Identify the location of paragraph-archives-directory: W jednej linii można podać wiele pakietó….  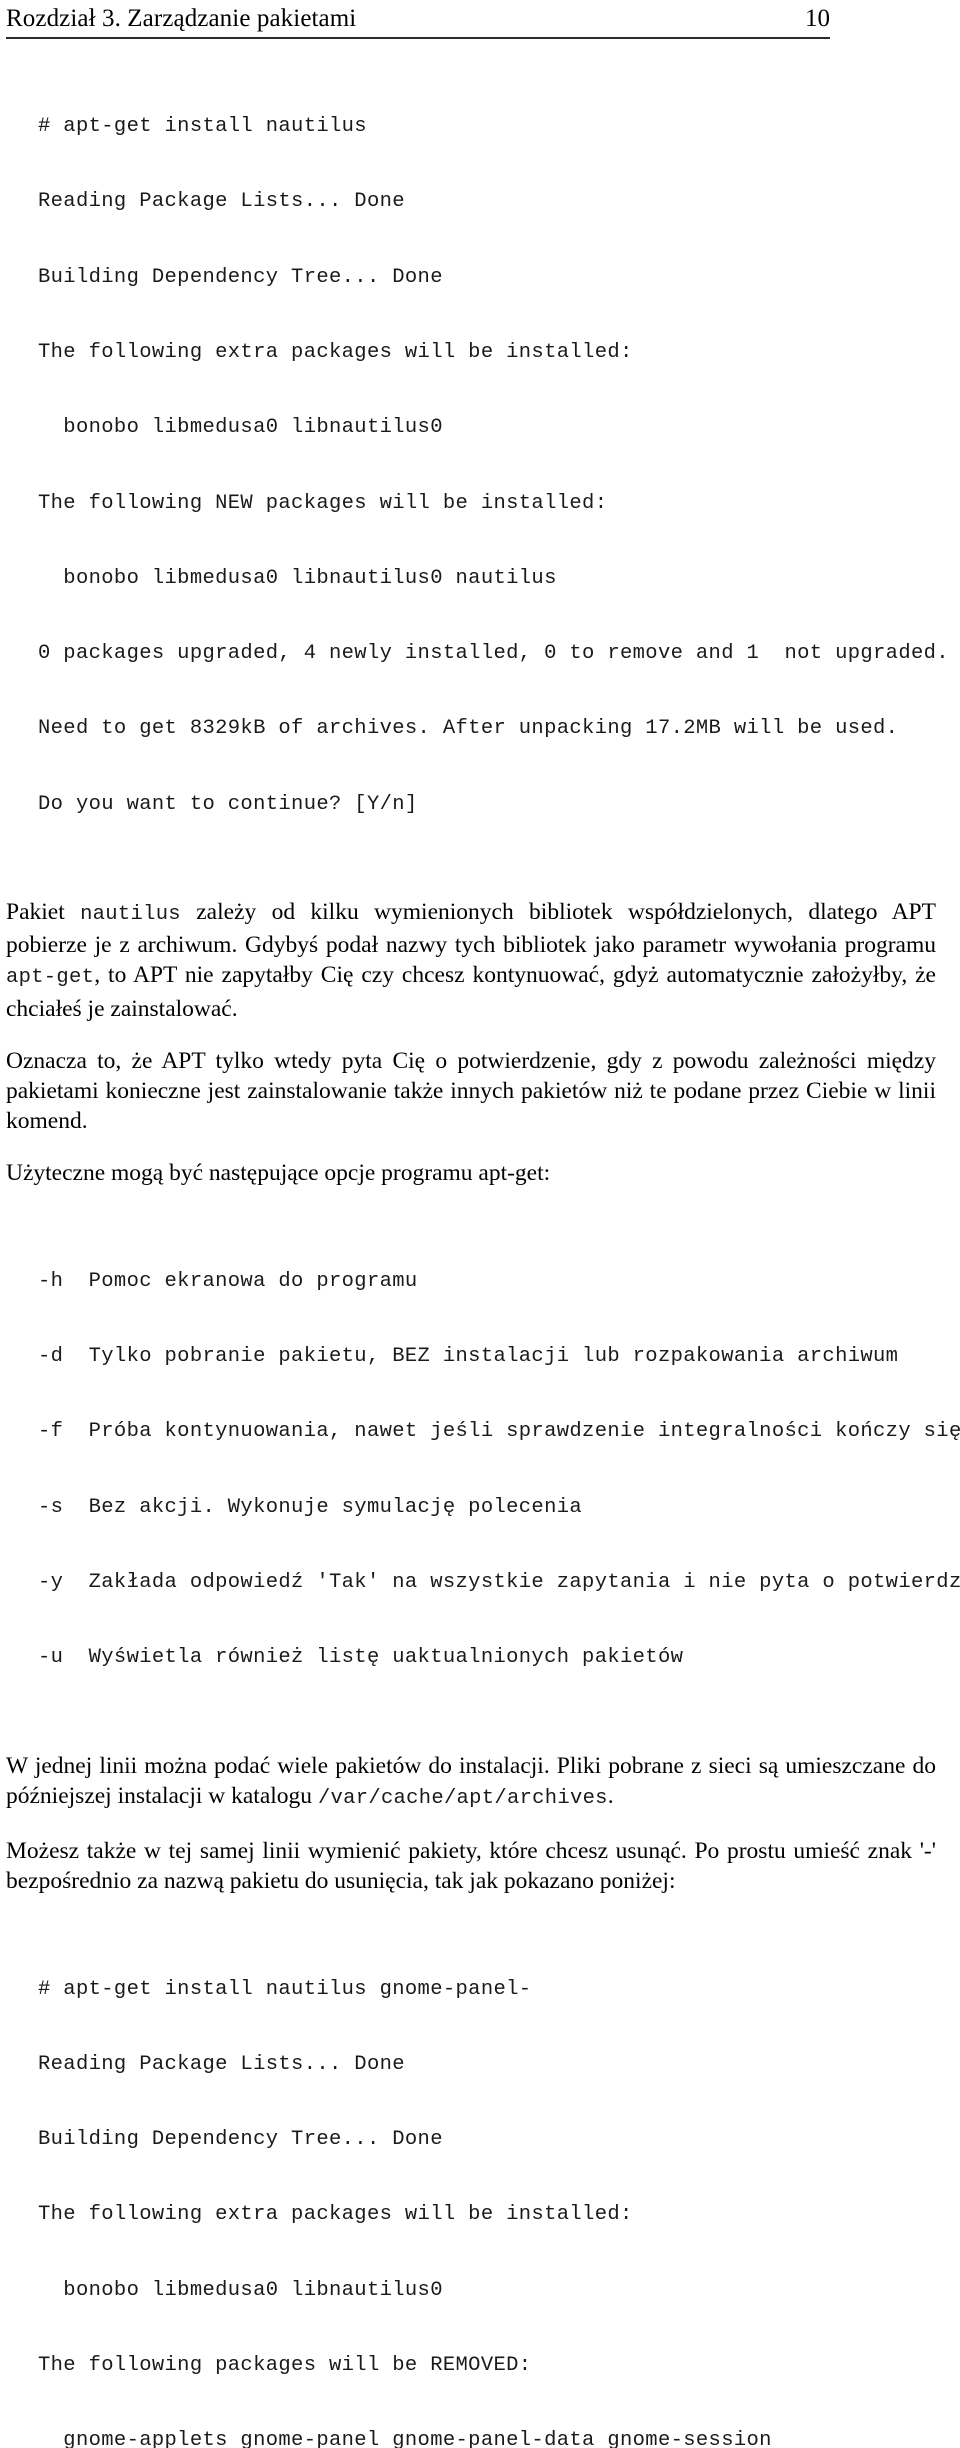
(468, 1782).